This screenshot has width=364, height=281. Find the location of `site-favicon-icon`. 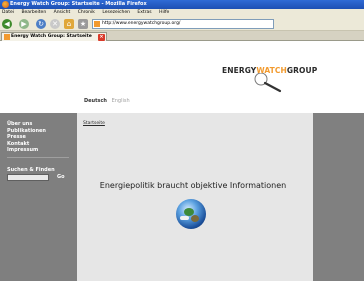

site-favicon-icon is located at coordinates (97, 24).